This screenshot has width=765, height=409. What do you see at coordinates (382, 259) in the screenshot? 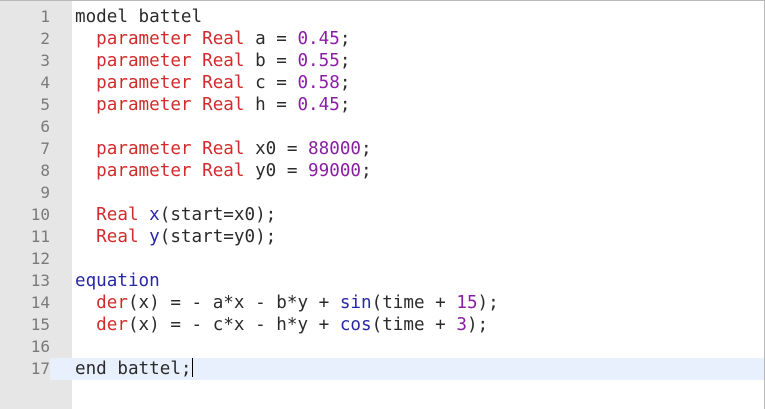
I see `code-line: 12` at bounding box center [382, 259].